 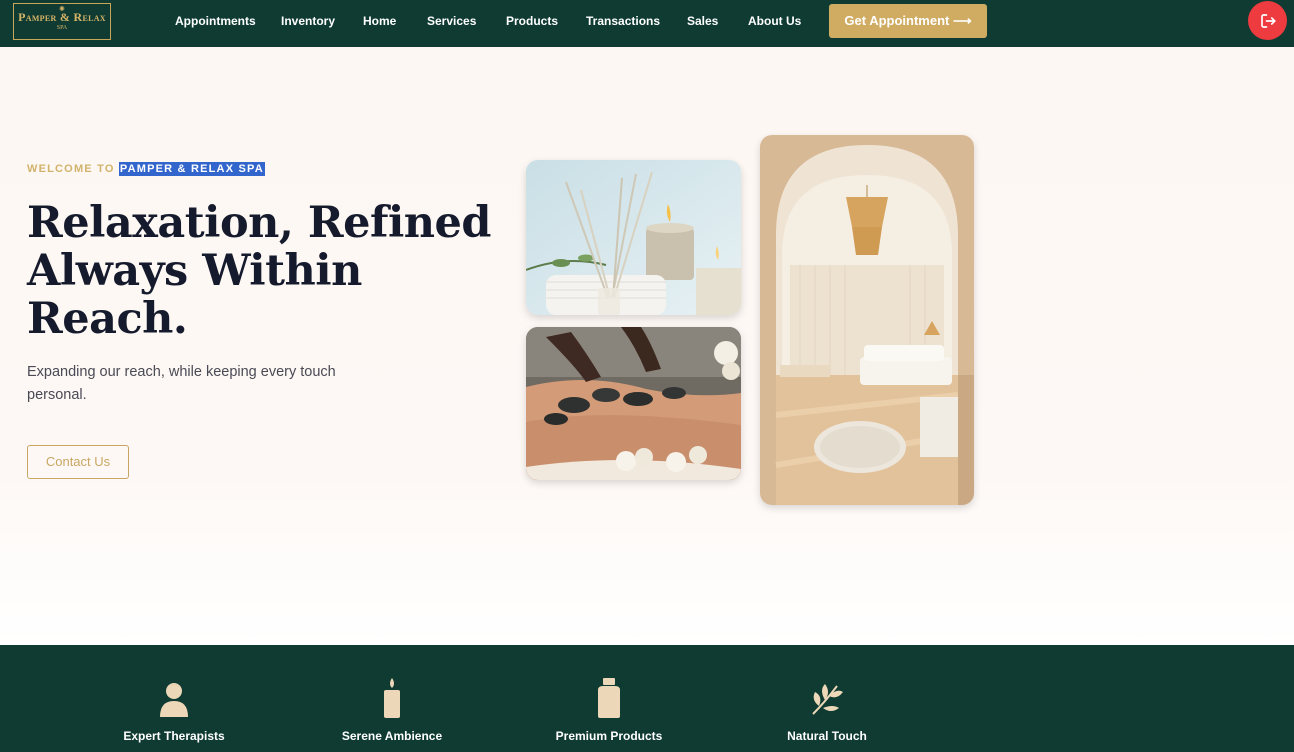 I want to click on nav-home: Home, so click(x=379, y=21).